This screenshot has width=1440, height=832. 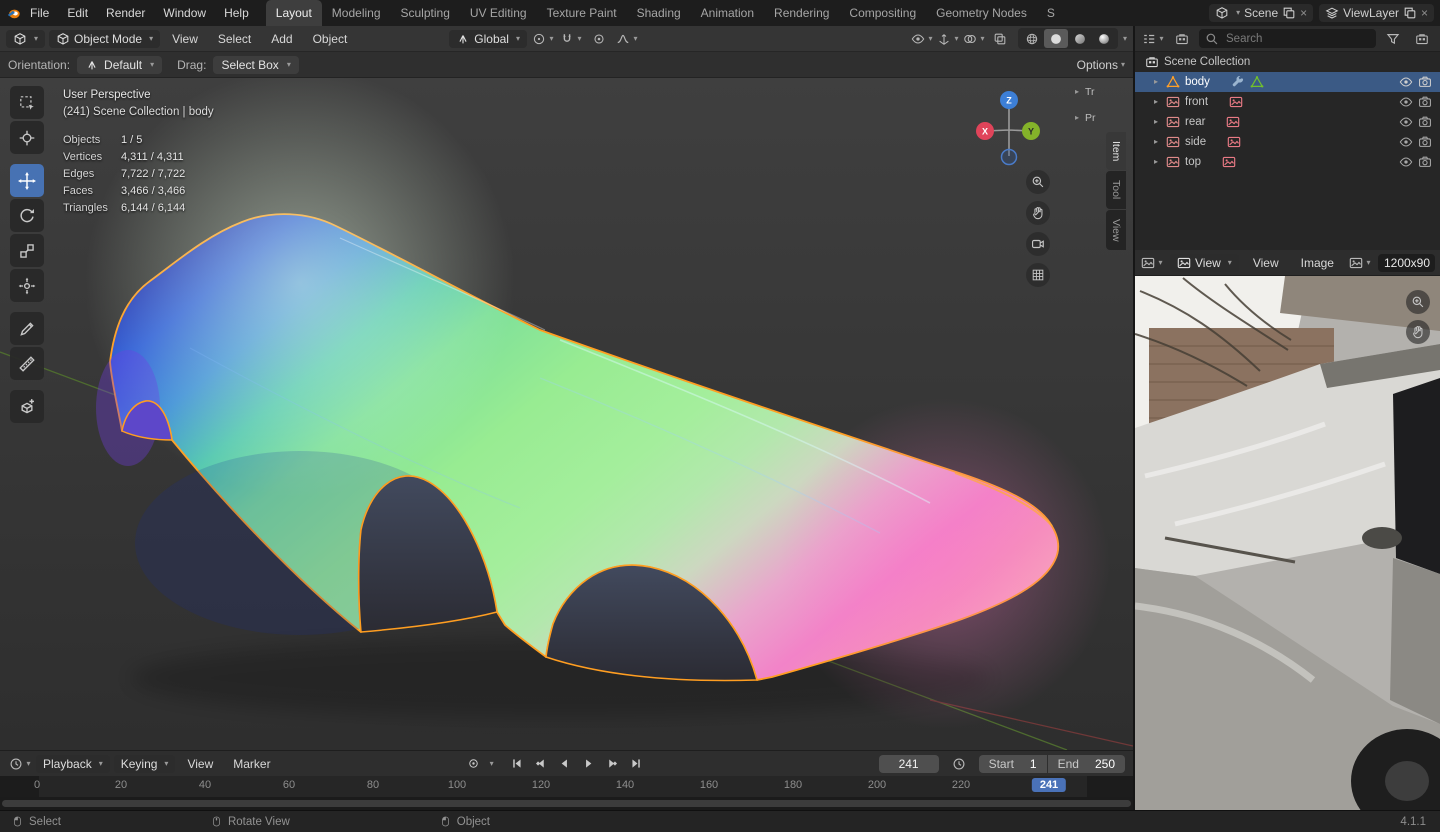 What do you see at coordinates (582, 13) in the screenshot?
I see `workspace-tab-texture-paint: Texture Paint` at bounding box center [582, 13].